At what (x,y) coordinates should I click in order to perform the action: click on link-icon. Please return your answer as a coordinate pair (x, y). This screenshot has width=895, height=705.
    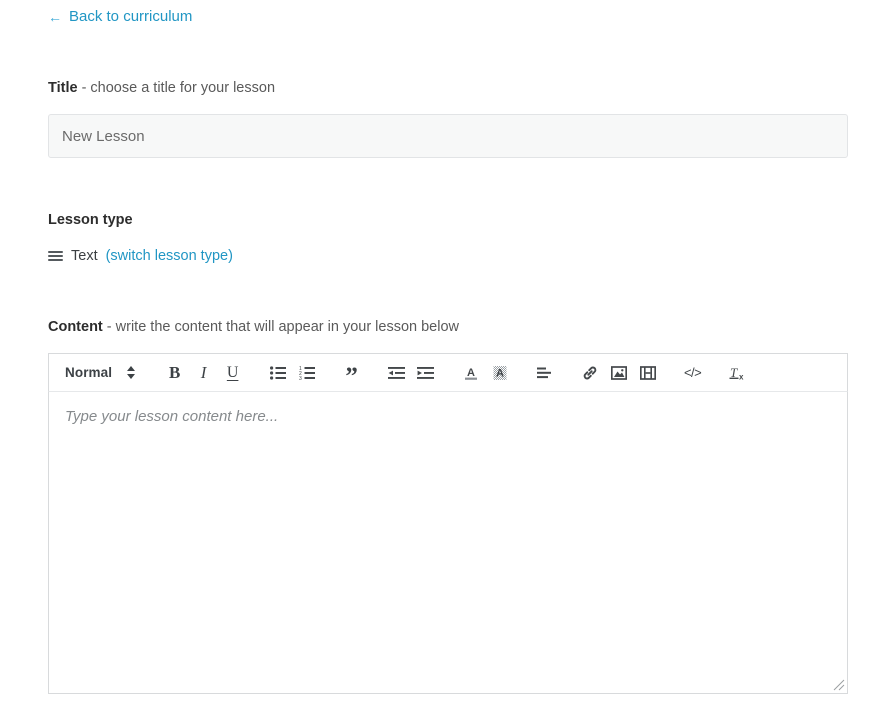
    Looking at the image, I should click on (589, 372).